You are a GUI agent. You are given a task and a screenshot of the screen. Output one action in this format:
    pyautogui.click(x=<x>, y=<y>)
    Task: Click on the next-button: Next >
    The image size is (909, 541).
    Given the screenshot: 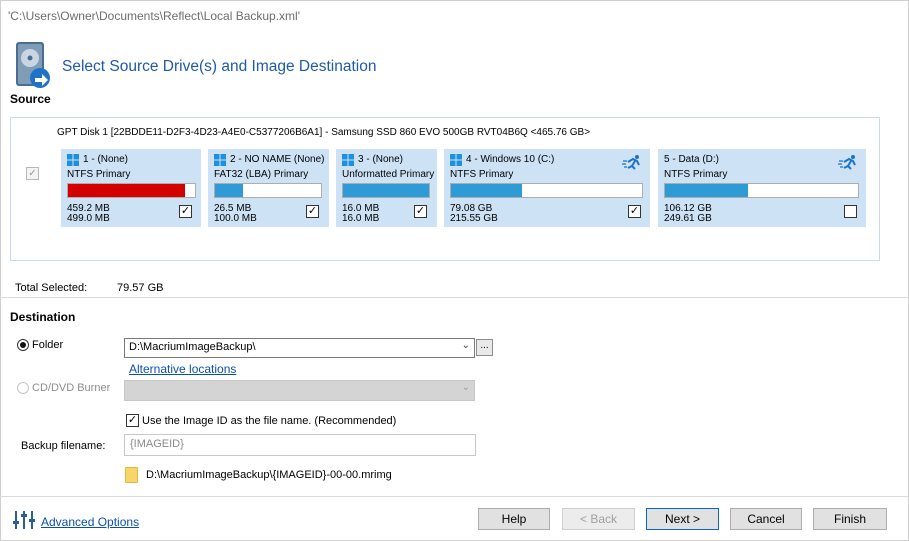 What is the action you would take?
    pyautogui.click(x=682, y=519)
    